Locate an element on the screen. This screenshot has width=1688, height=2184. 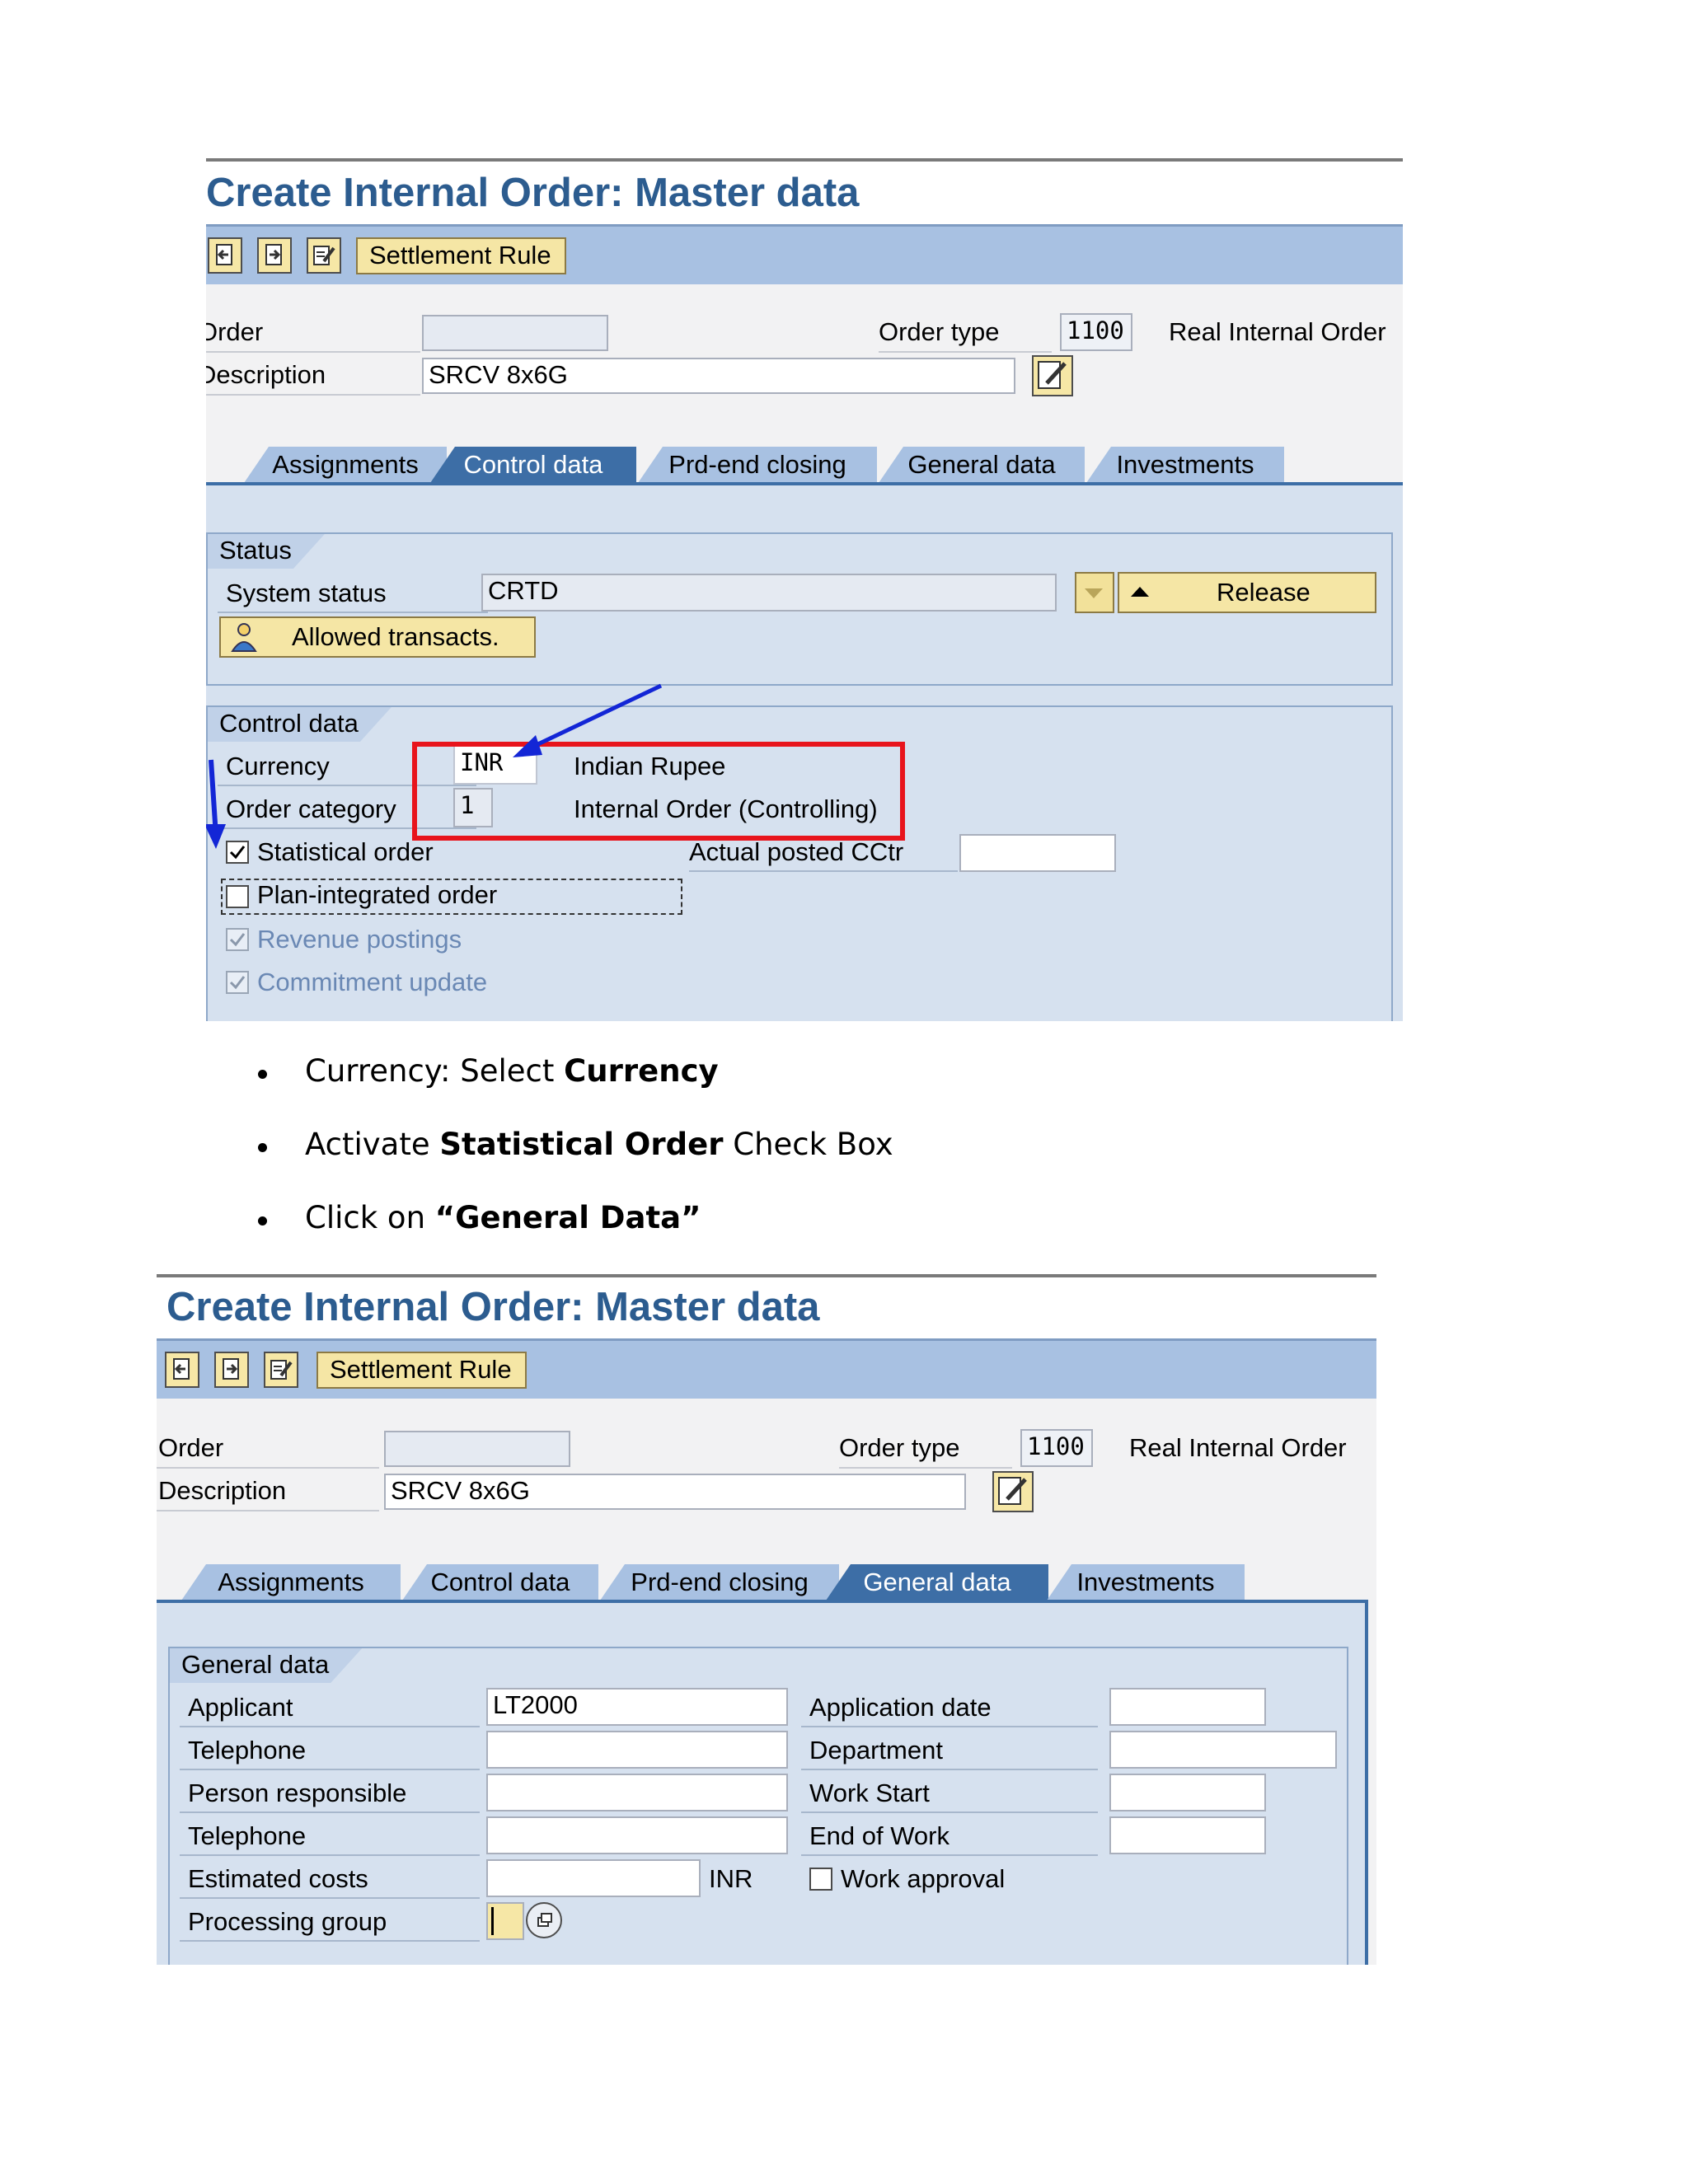
description-label: Description is located at coordinates (222, 1490).